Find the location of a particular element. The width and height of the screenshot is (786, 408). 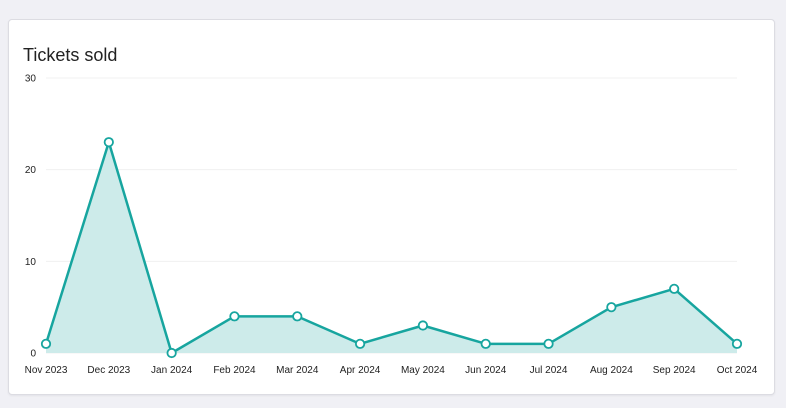

y-axis-ticks: 0 10 20 30 is located at coordinates (31, 217).